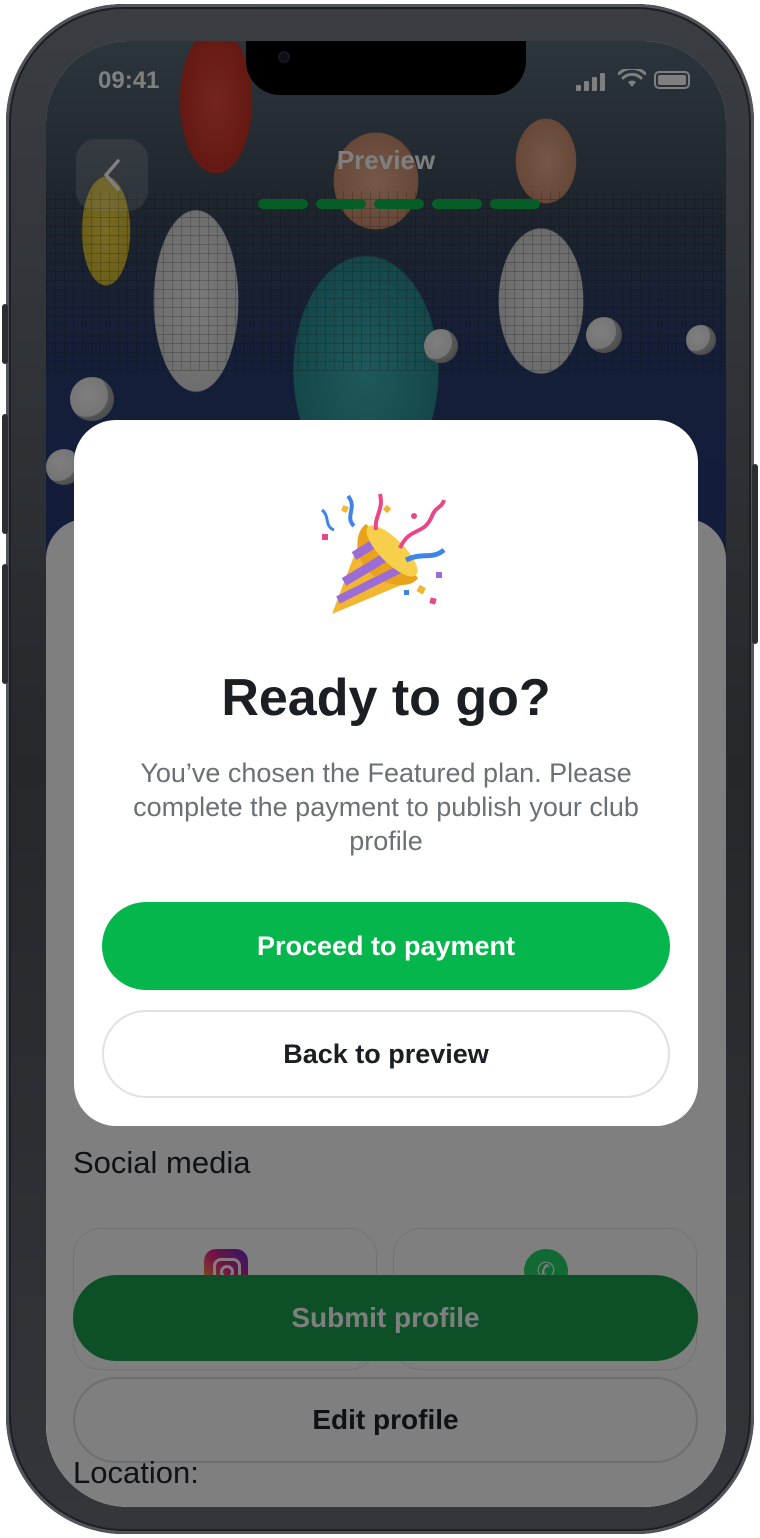 The width and height of the screenshot is (760, 1538). Describe the element at coordinates (5, 334) in the screenshot. I see `action-button` at that location.